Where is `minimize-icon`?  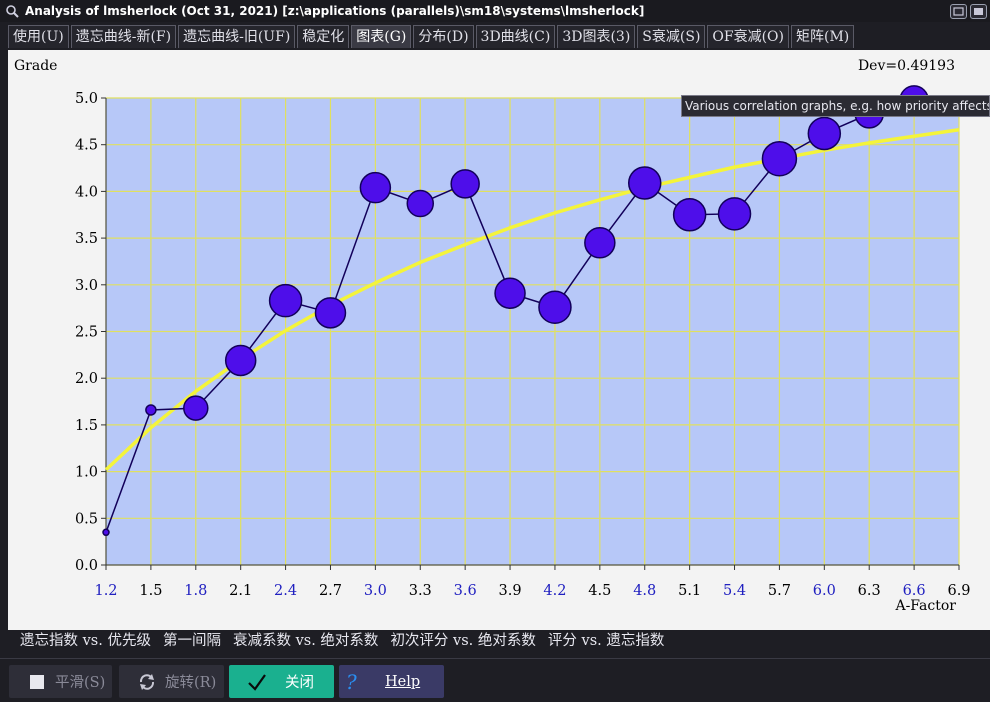
minimize-icon is located at coordinates (958, 11).